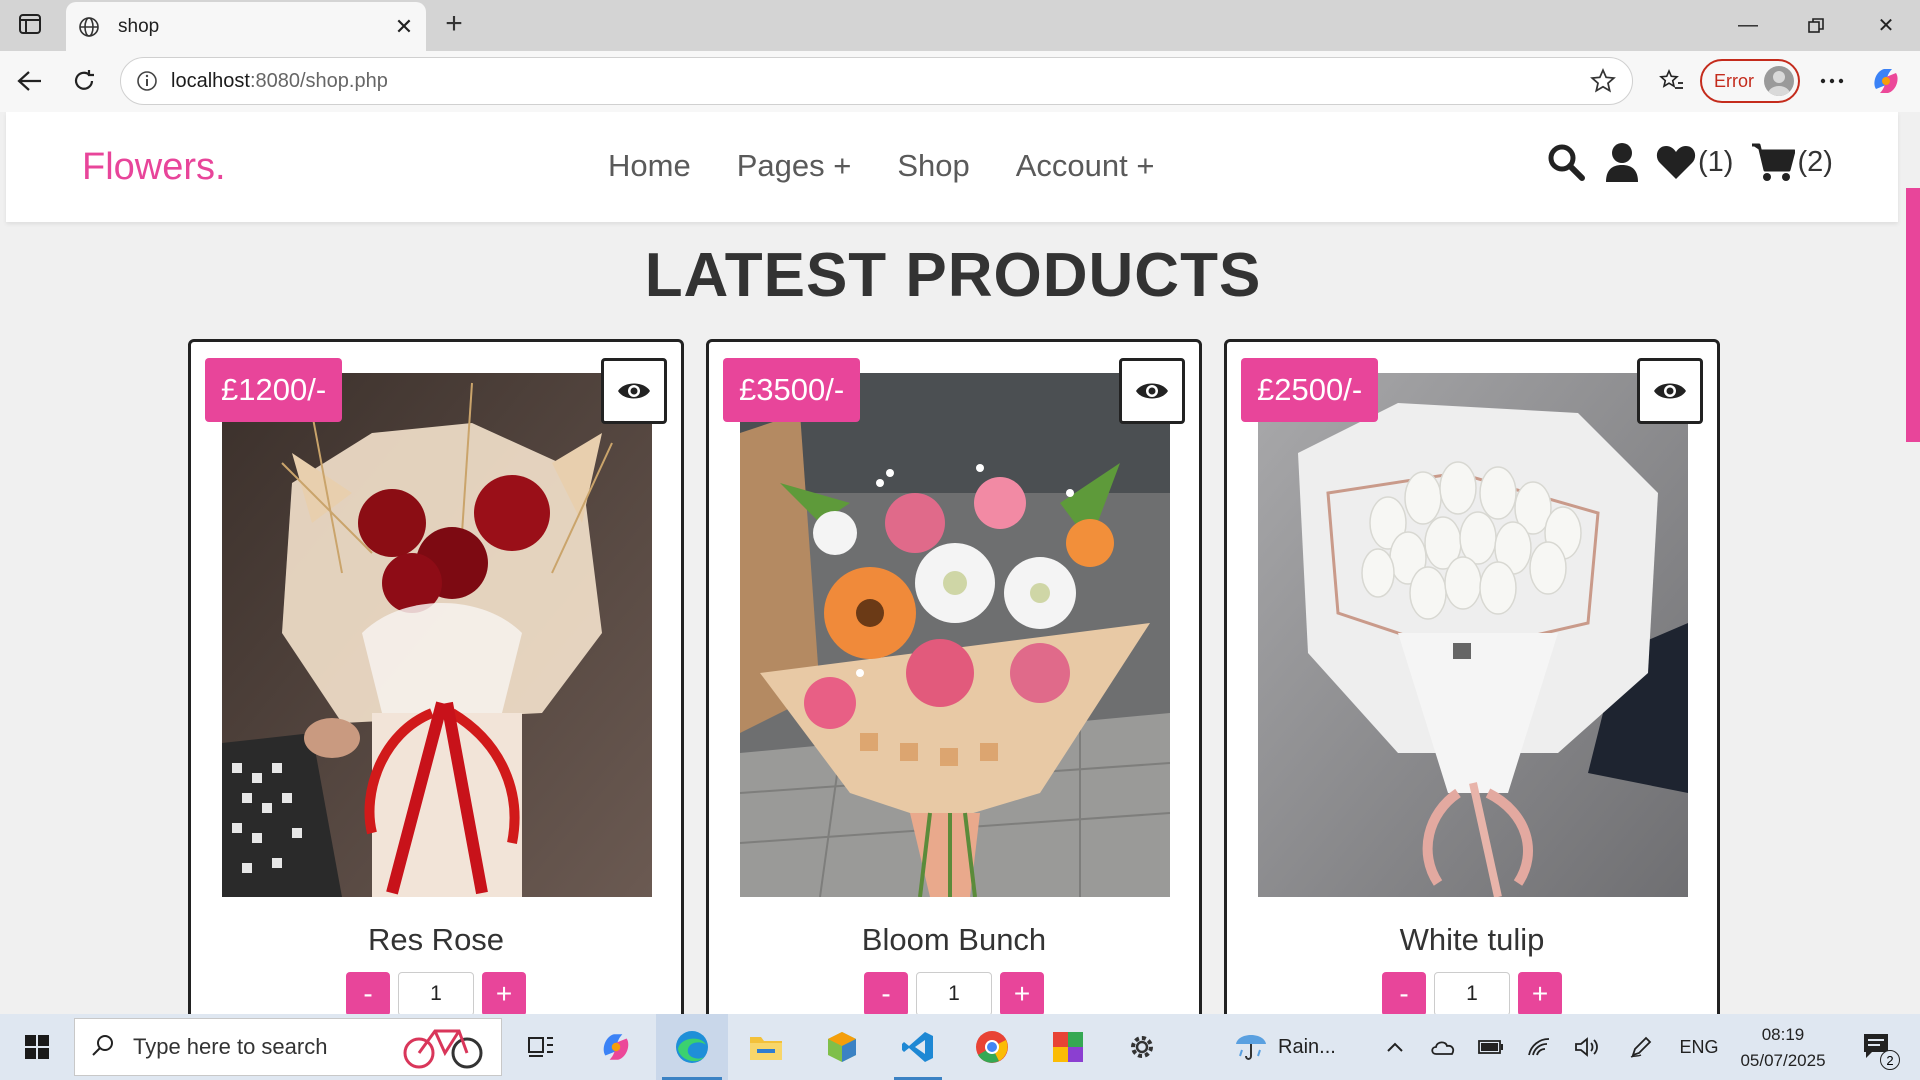 Image resolution: width=1920 pixels, height=1080 pixels. I want to click on taskbar-search-input: Type here to search, so click(288, 1047).